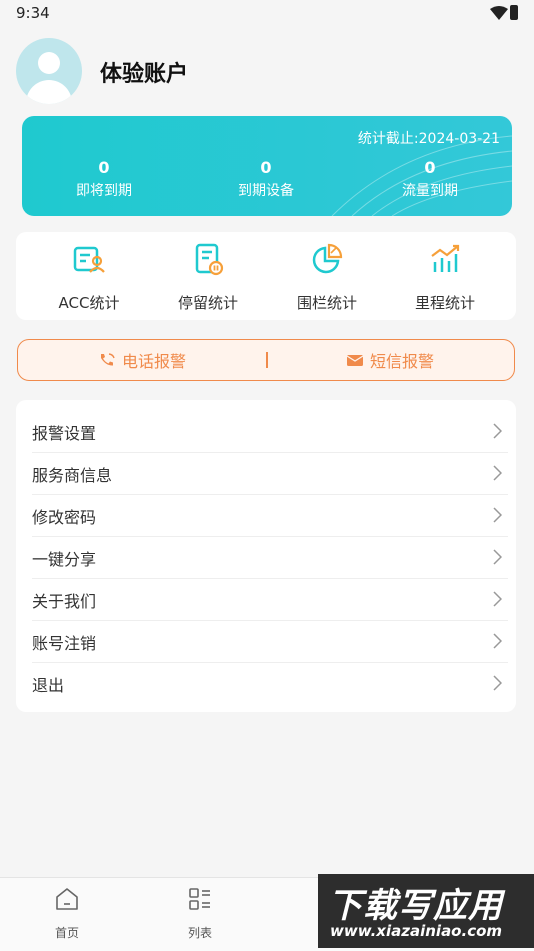 This screenshot has width=534, height=951. What do you see at coordinates (209, 259) in the screenshot?
I see `document-clock-icon` at bounding box center [209, 259].